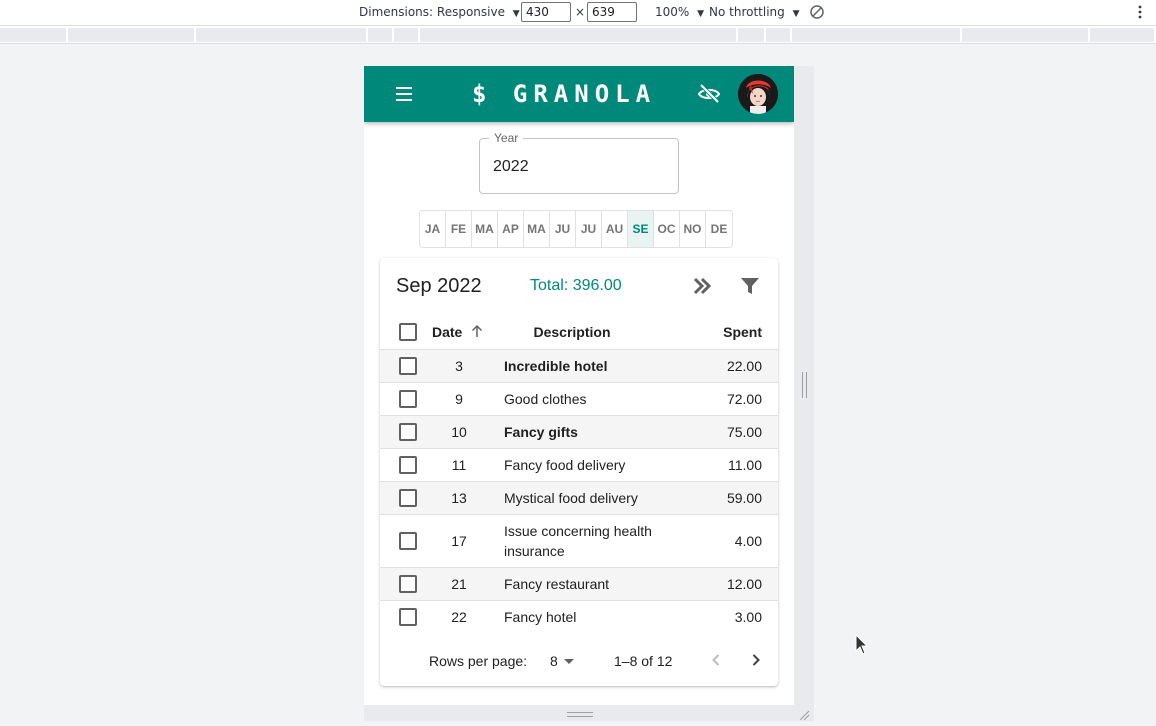 Image resolution: width=1156 pixels, height=726 pixels. What do you see at coordinates (439, 12) in the screenshot?
I see `dimensions-dropdown: Dimensions: Responsive ▼` at bounding box center [439, 12].